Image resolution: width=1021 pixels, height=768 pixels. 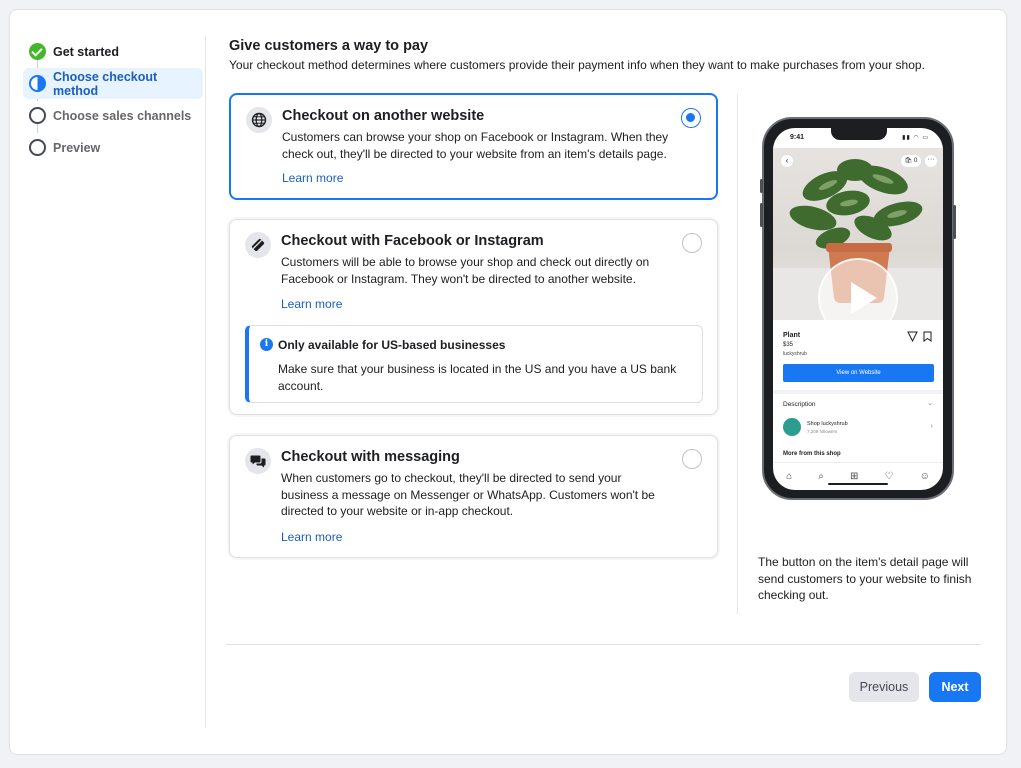 What do you see at coordinates (258, 461) in the screenshot?
I see `chat-bubbles-icon` at bounding box center [258, 461].